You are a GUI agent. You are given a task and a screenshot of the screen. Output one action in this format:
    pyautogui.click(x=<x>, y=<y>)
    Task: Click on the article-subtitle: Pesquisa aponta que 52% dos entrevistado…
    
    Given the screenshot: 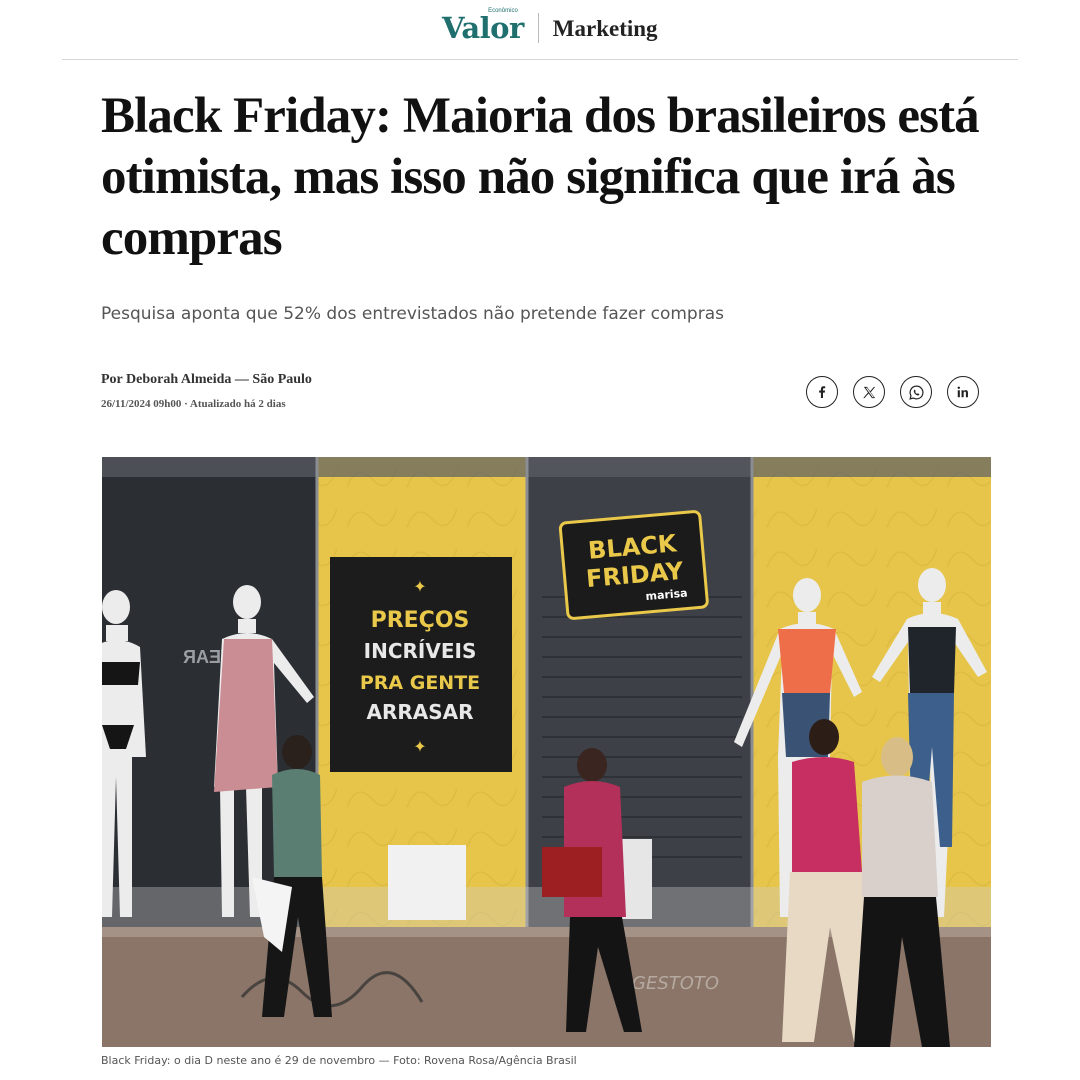 What is the action you would take?
    pyautogui.click(x=412, y=314)
    